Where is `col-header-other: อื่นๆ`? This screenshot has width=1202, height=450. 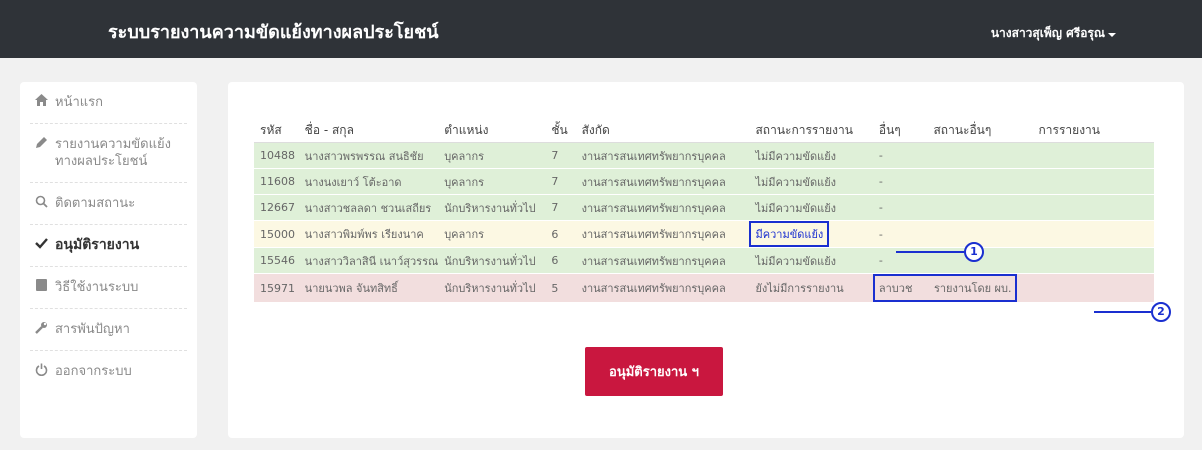
col-header-other: อื่นๆ is located at coordinates (900, 128).